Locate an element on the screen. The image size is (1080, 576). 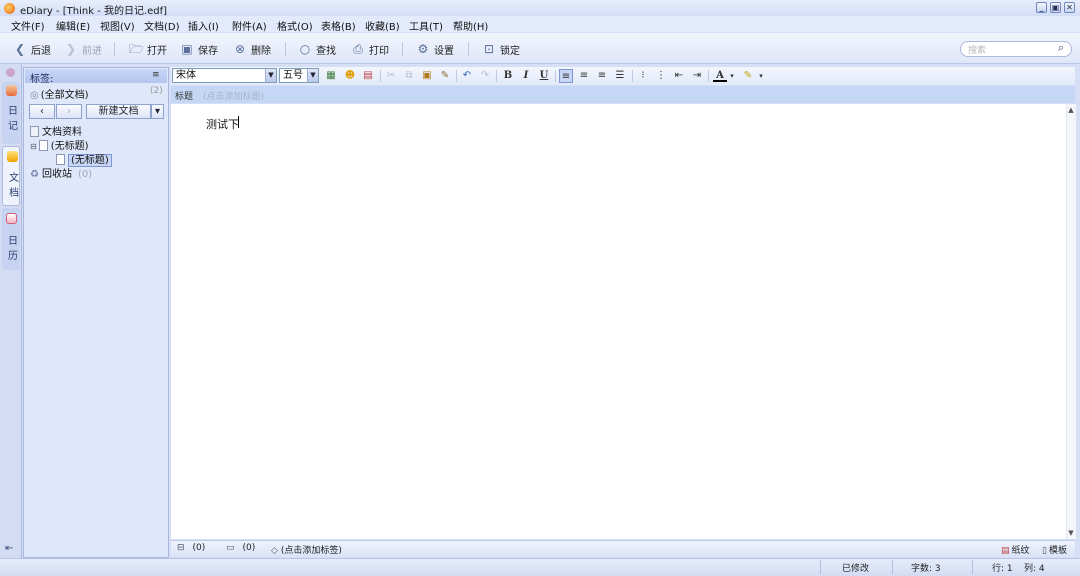
paper-label: 纸纹 is located at coordinates (1020, 551).